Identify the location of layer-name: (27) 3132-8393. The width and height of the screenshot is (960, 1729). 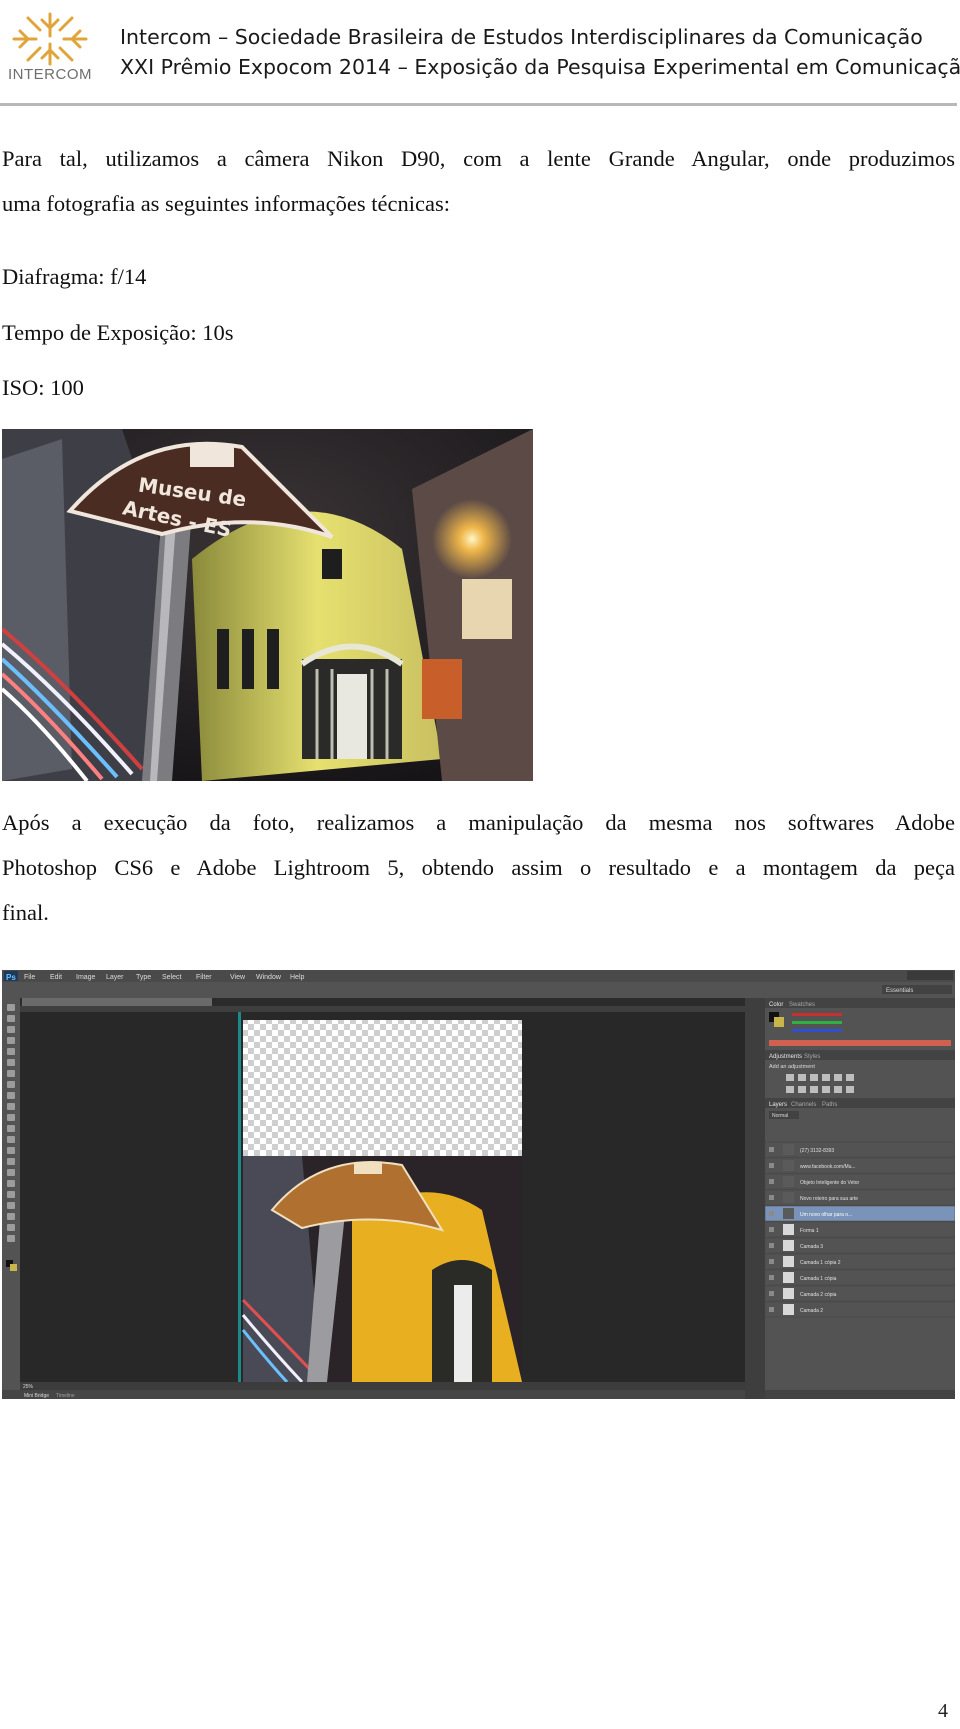
(817, 1151).